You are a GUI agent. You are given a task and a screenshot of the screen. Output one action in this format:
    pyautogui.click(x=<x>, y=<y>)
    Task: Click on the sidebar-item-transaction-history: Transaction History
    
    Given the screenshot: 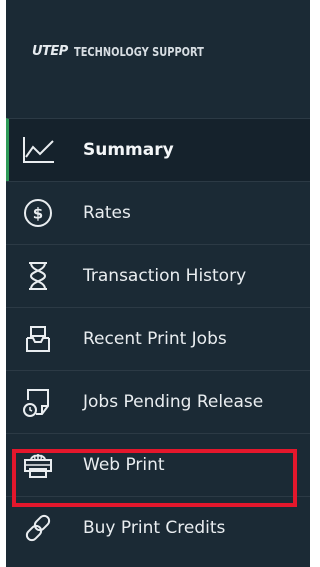 What is the action you would take?
    pyautogui.click(x=158, y=275)
    